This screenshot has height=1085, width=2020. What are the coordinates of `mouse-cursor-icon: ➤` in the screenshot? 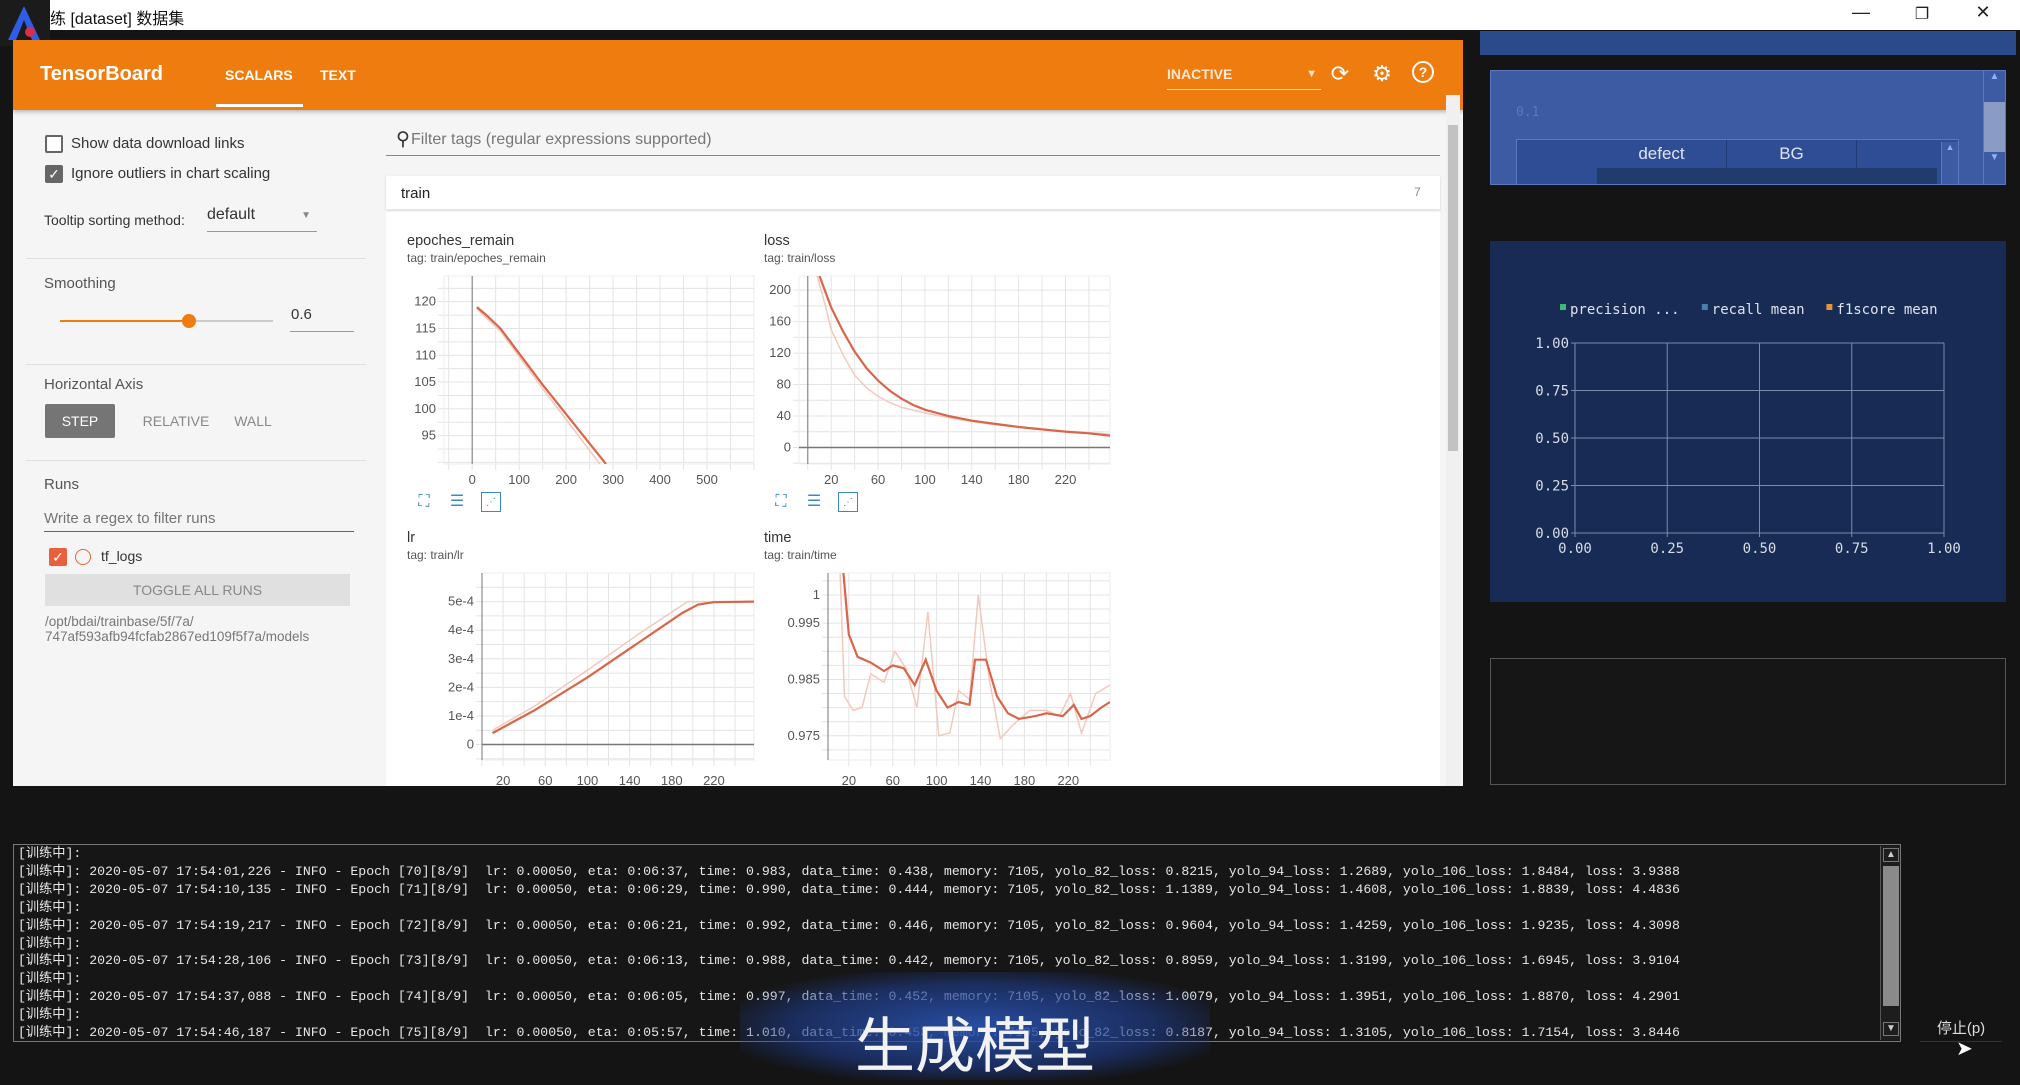 It's located at (1964, 1049).